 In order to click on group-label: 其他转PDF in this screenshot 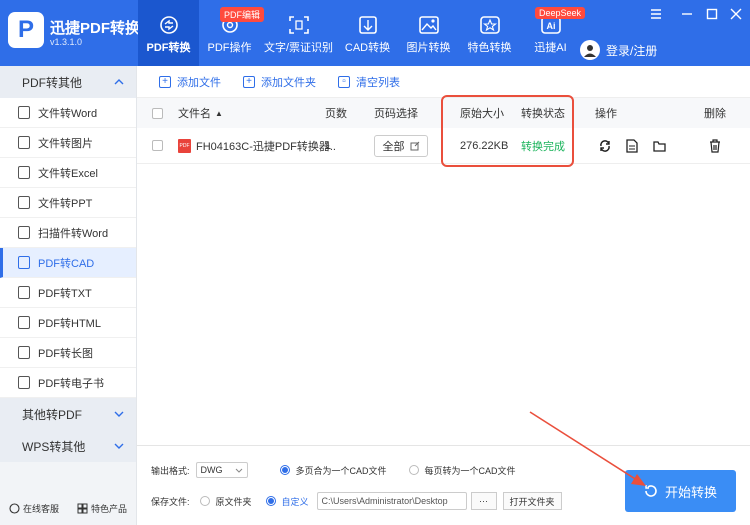, I will do `click(52, 414)`.